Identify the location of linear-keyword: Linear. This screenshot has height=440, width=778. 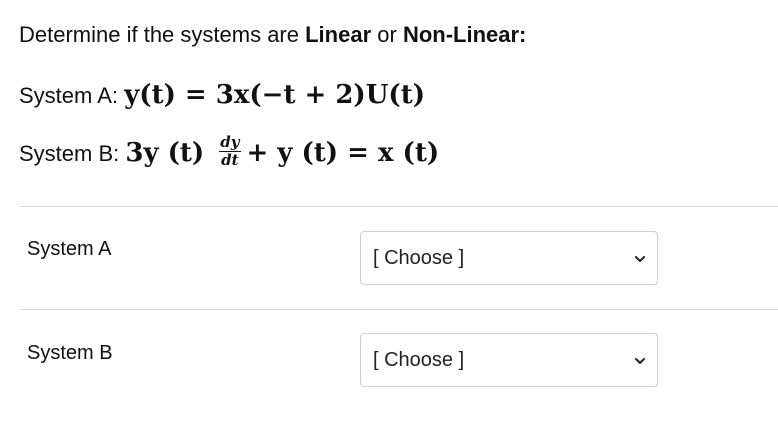
(338, 34).